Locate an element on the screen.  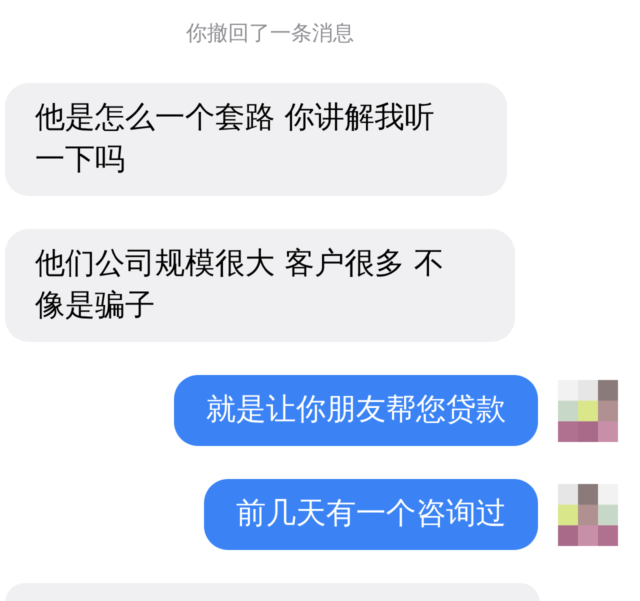
message-bubble: 就是让你朋友帮您贷款 is located at coordinates (356, 410).